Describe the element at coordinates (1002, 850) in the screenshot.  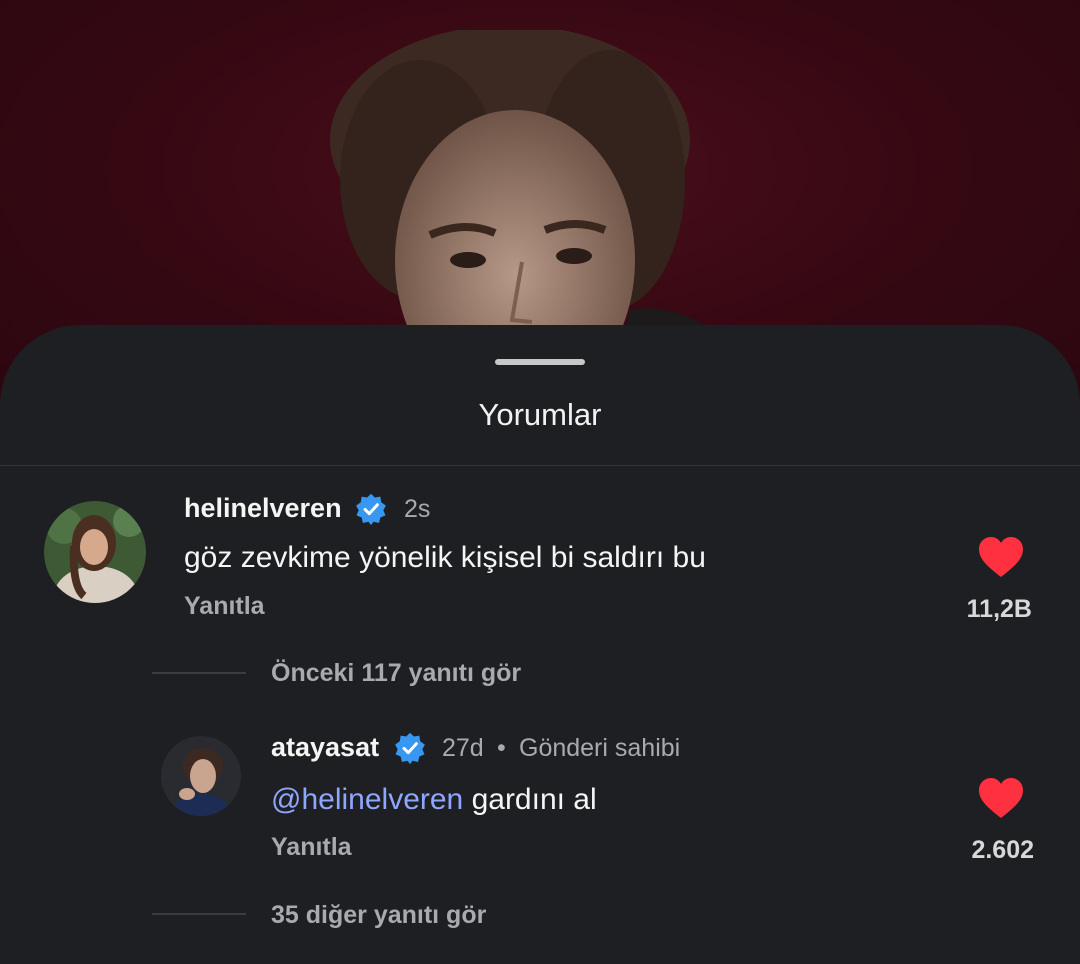
I see `like-count: 2.602` at that location.